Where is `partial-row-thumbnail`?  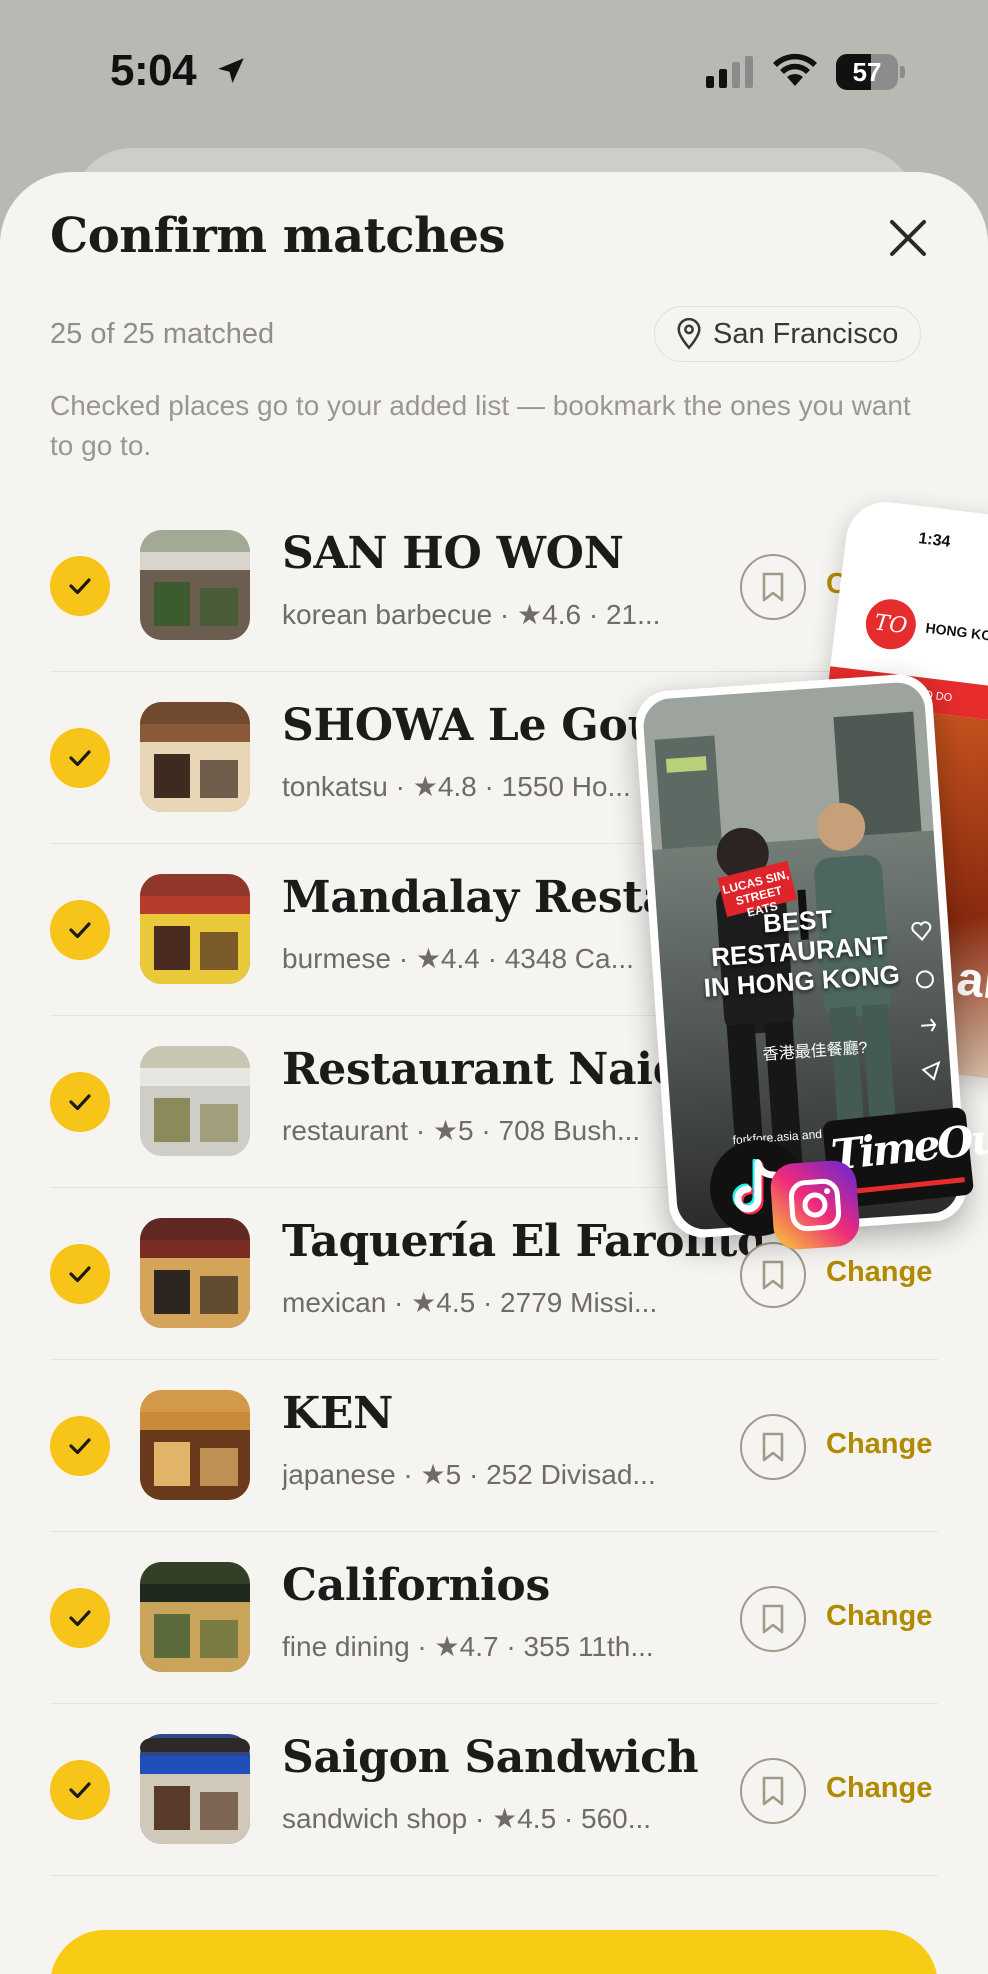
partial-row-thumbnail is located at coordinates (195, 1745).